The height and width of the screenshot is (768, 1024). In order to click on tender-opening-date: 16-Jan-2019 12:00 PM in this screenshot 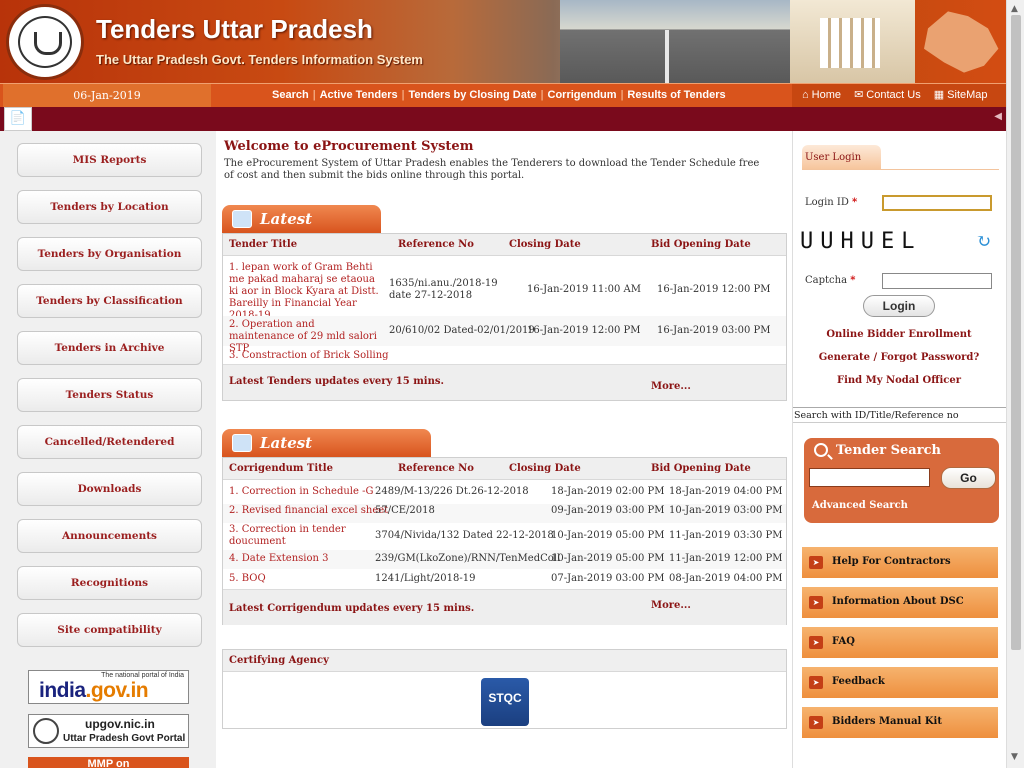, I will do `click(714, 289)`.